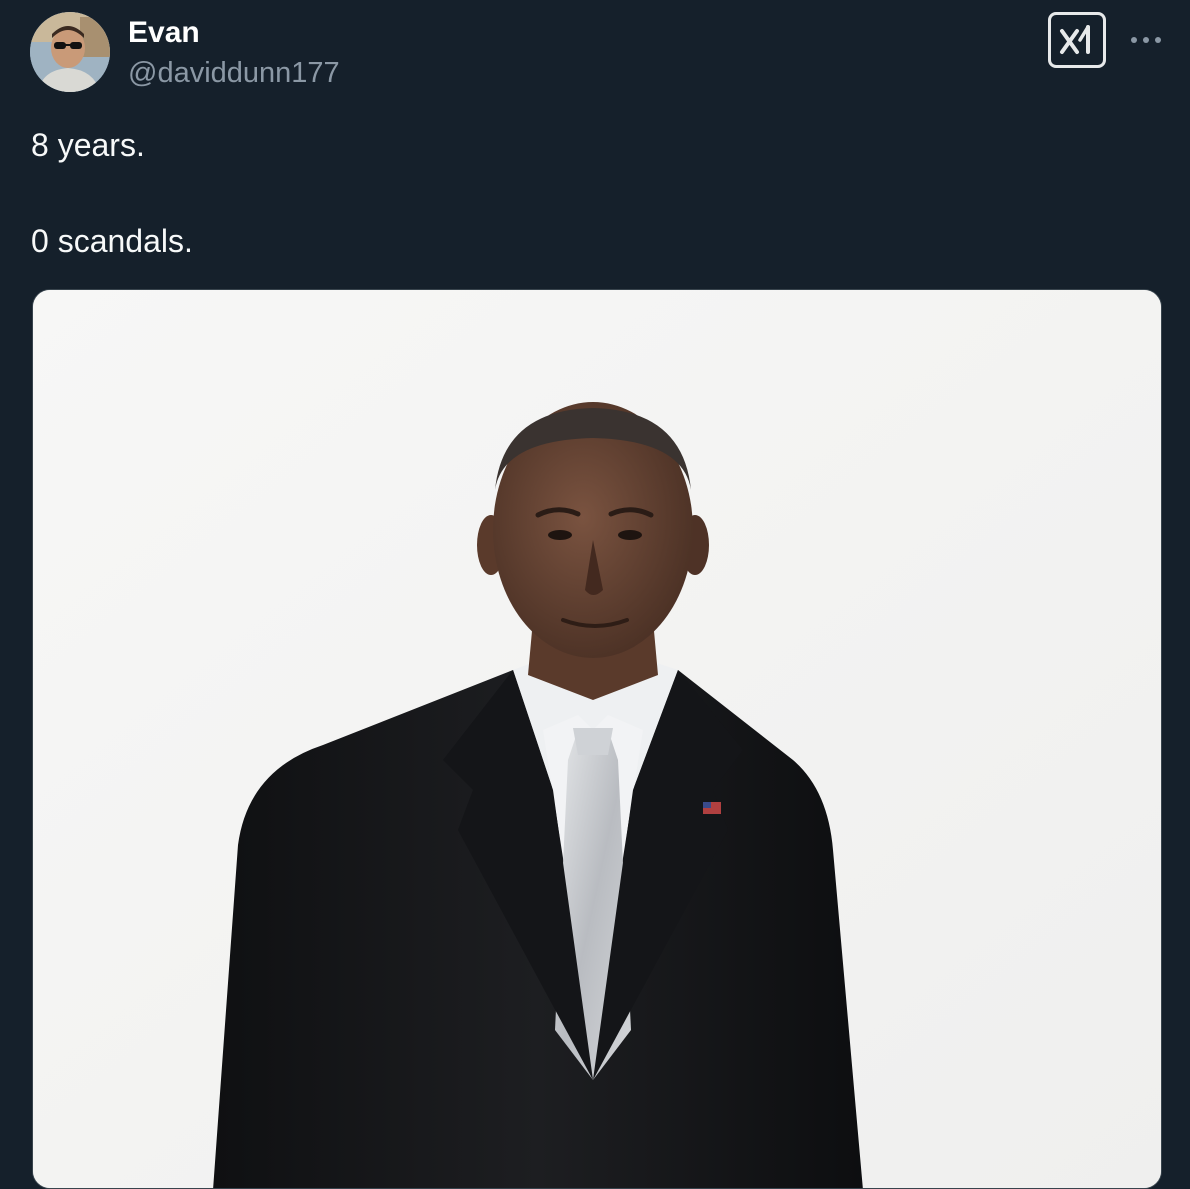 This screenshot has width=1190, height=1189. I want to click on author-name: Evan, so click(164, 33).